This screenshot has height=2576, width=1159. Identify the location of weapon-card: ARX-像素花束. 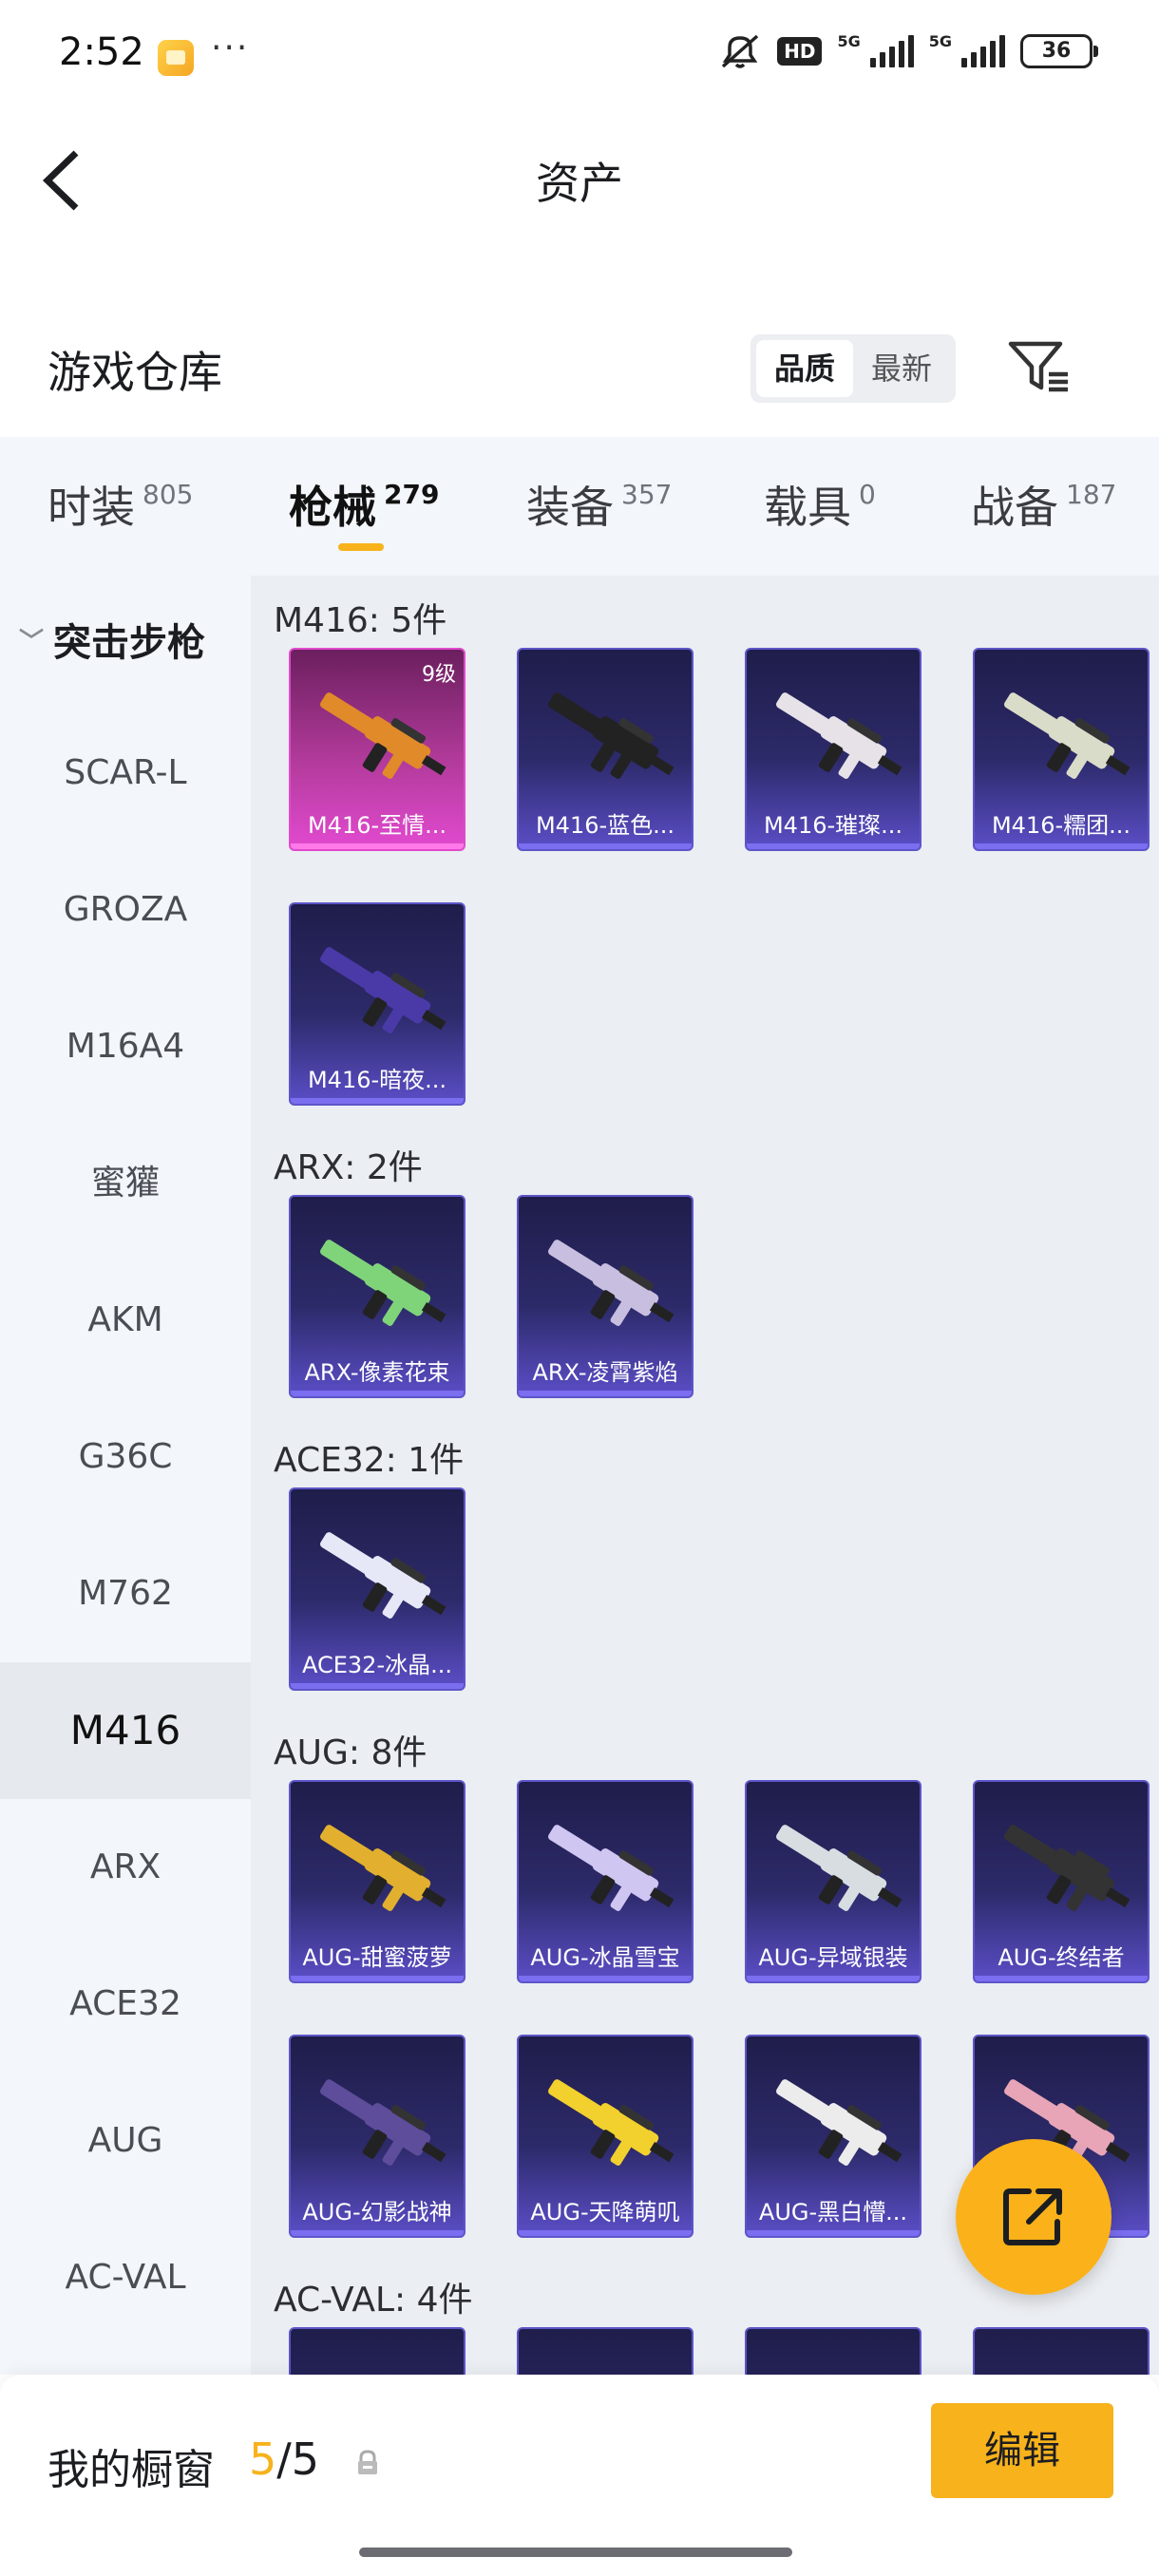
(377, 1296).